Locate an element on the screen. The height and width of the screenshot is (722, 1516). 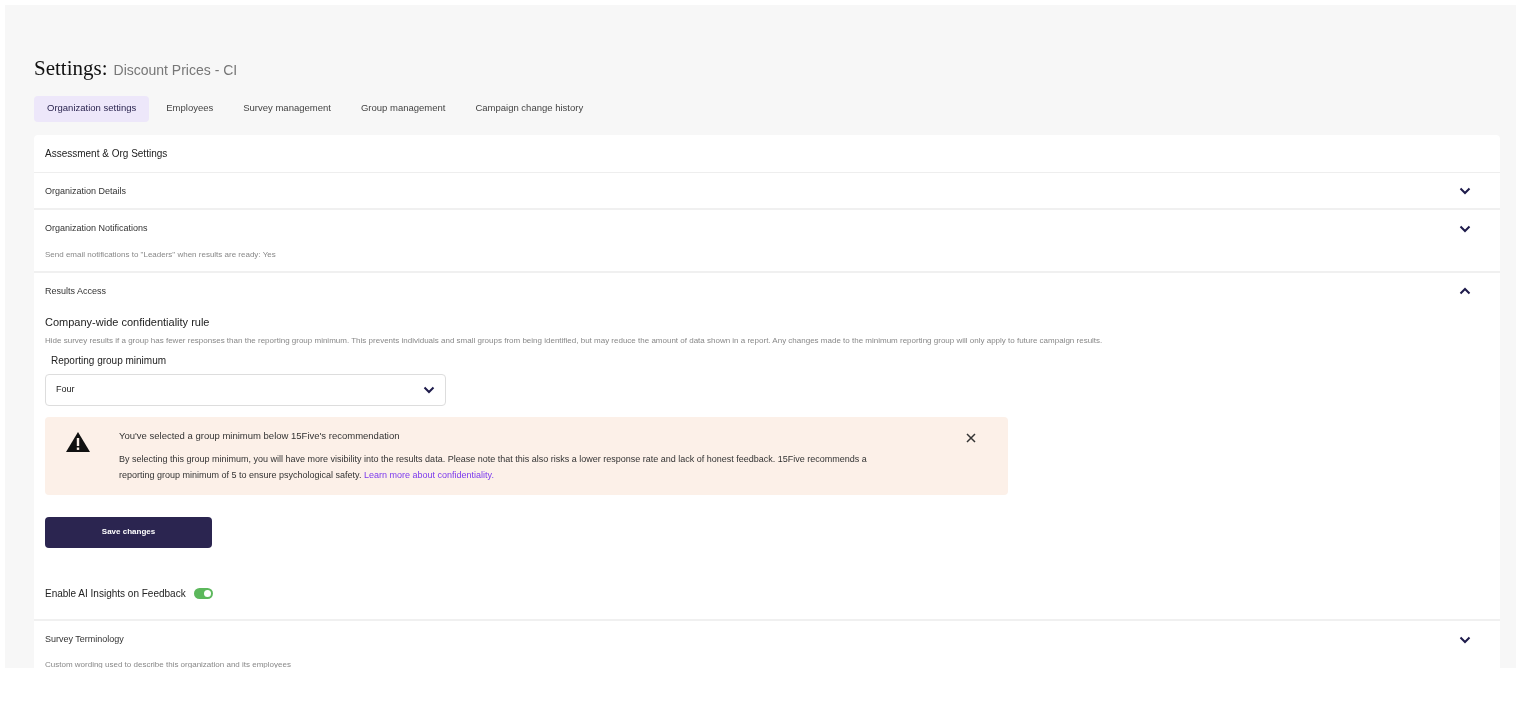
section-title: Organization Details is located at coordinates (86, 191).